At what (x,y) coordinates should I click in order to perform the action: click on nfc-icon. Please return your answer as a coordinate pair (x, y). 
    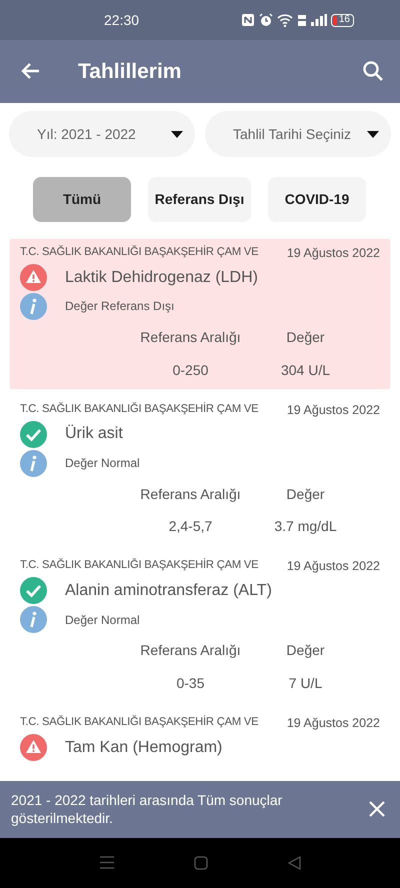
    Looking at the image, I should click on (247, 20).